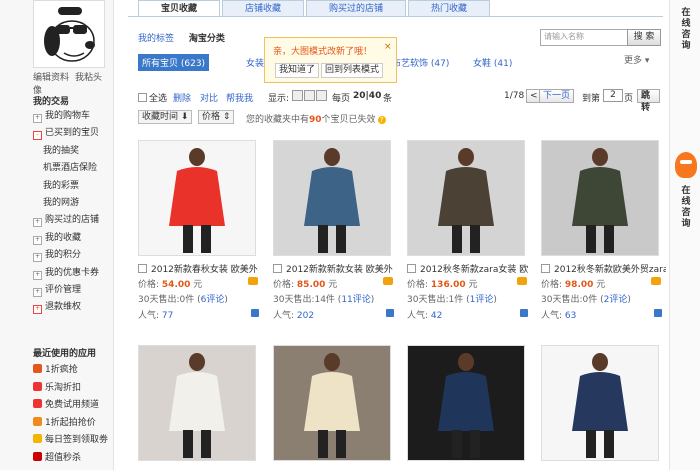 The width and height of the screenshot is (700, 470). I want to click on sidebar-item: + 我的购物车, so click(73, 116).